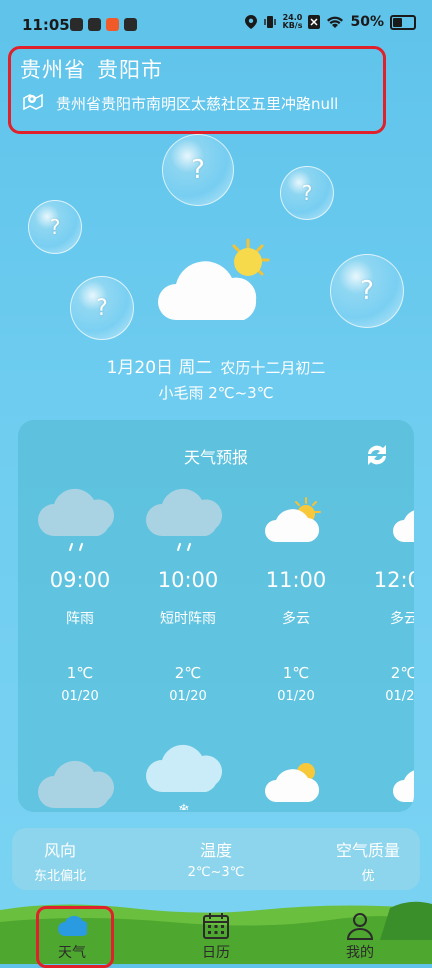 The width and height of the screenshot is (432, 968). What do you see at coordinates (53, 69) in the screenshot?
I see `province-name: 贵州省` at bounding box center [53, 69].